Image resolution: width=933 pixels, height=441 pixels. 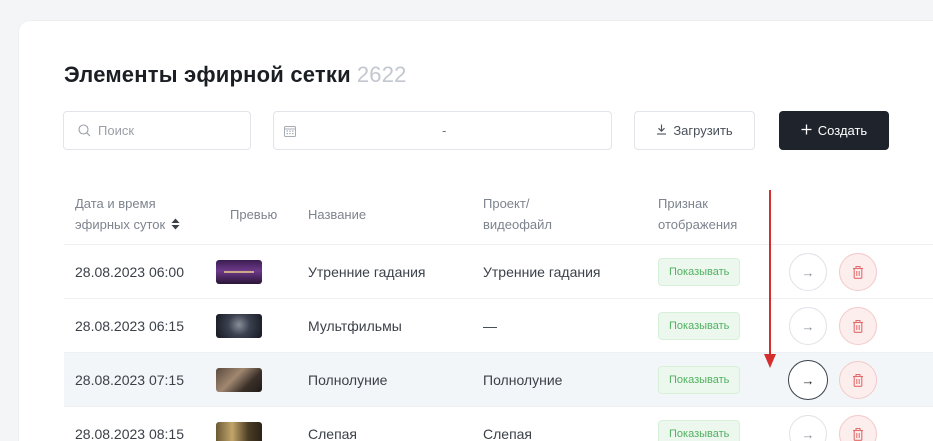 What do you see at coordinates (543, 214) in the screenshot?
I see `column-header-project: Проект/ видеофайл` at bounding box center [543, 214].